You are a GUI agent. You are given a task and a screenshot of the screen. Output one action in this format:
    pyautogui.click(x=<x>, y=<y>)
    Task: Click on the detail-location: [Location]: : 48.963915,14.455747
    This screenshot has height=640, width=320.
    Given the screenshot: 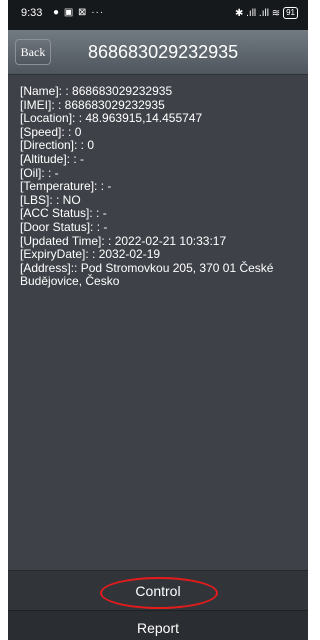 What is the action you would take?
    pyautogui.click(x=111, y=118)
    